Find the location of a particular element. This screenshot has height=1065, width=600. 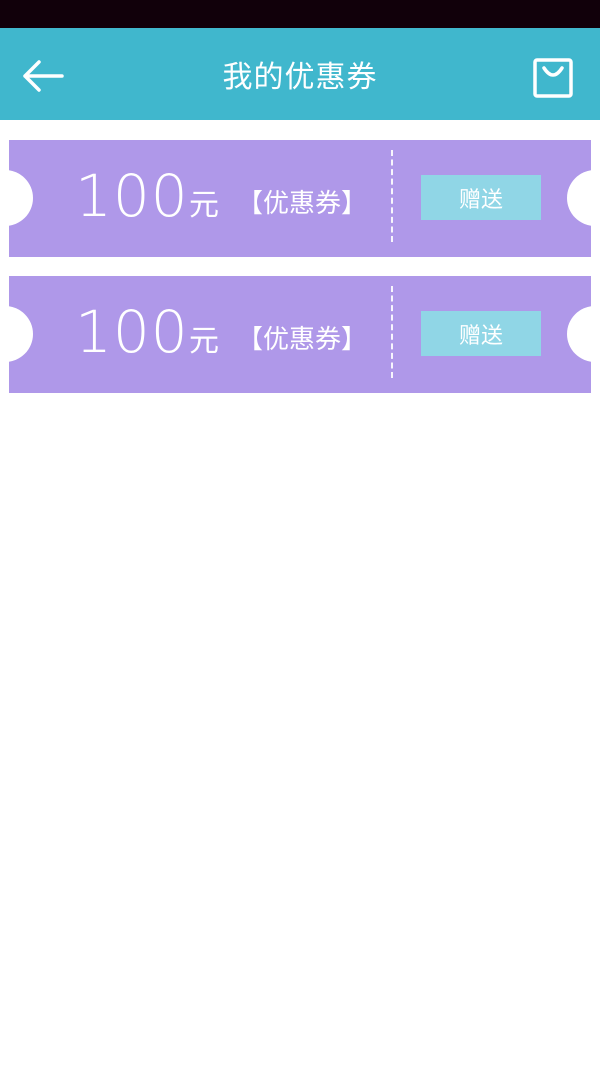

status-bar is located at coordinates (300, 14).